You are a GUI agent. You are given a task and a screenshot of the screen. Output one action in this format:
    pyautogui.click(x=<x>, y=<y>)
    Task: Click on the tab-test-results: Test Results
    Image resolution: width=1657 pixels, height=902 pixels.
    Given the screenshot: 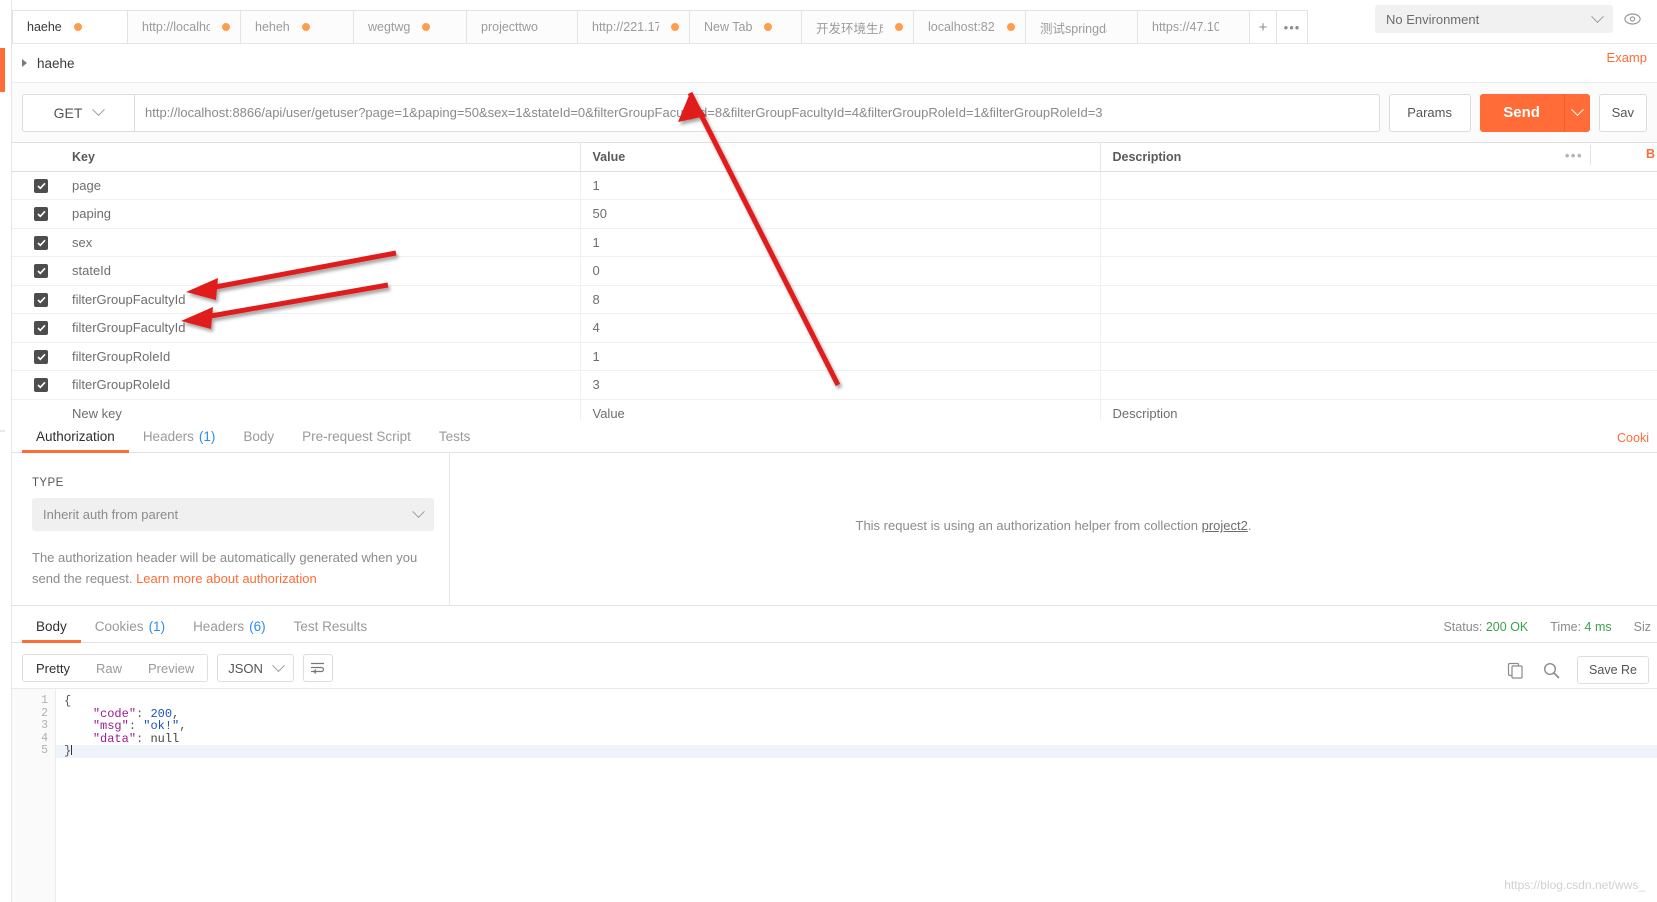 What is the action you would take?
    pyautogui.click(x=331, y=626)
    